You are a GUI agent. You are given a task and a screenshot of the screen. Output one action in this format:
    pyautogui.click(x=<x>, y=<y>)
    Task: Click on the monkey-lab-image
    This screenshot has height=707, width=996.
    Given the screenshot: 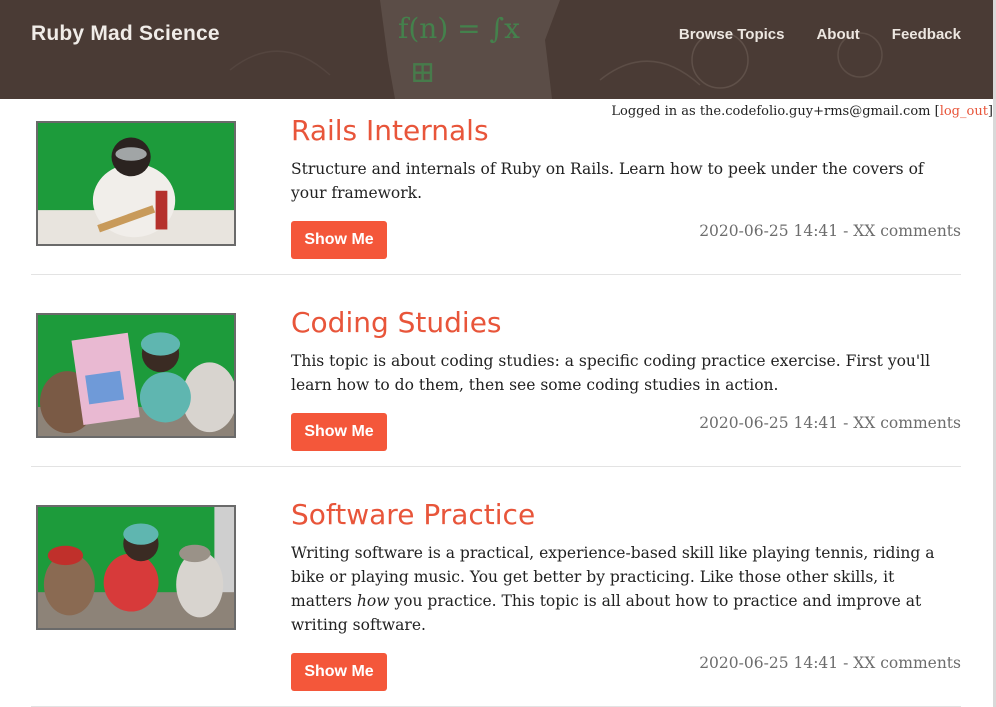 What is the action you would take?
    pyautogui.click(x=136, y=183)
    